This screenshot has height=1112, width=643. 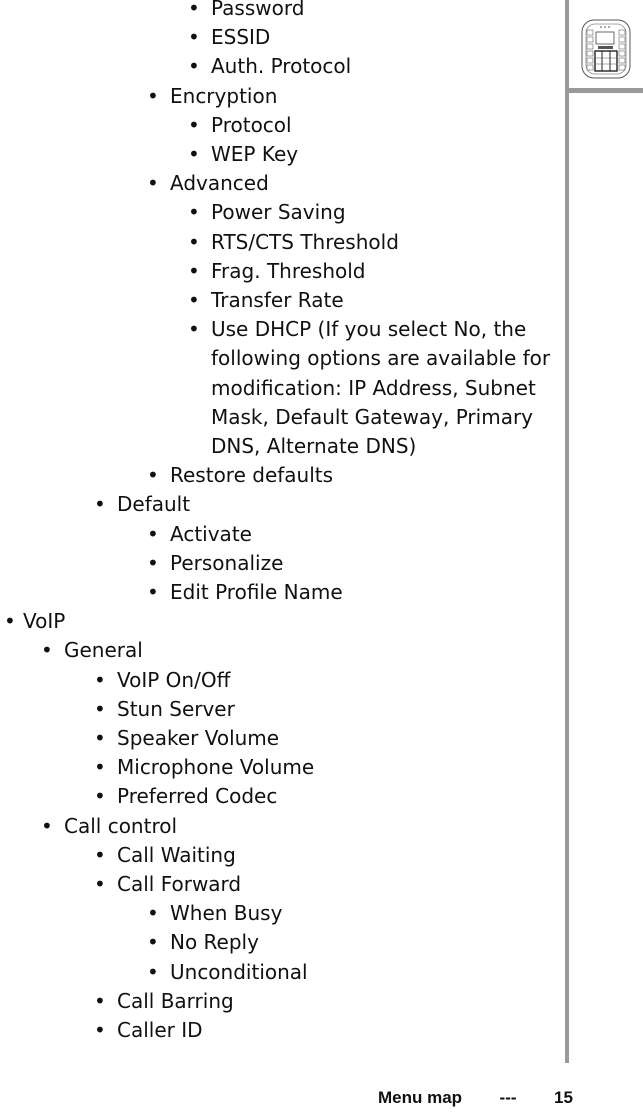 What do you see at coordinates (305, 241) in the screenshot?
I see `menu-item: RTS/CTS Threshold` at bounding box center [305, 241].